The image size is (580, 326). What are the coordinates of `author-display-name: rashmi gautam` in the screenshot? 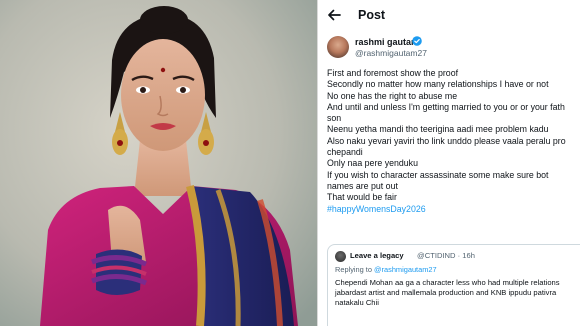 It's located at (387, 42).